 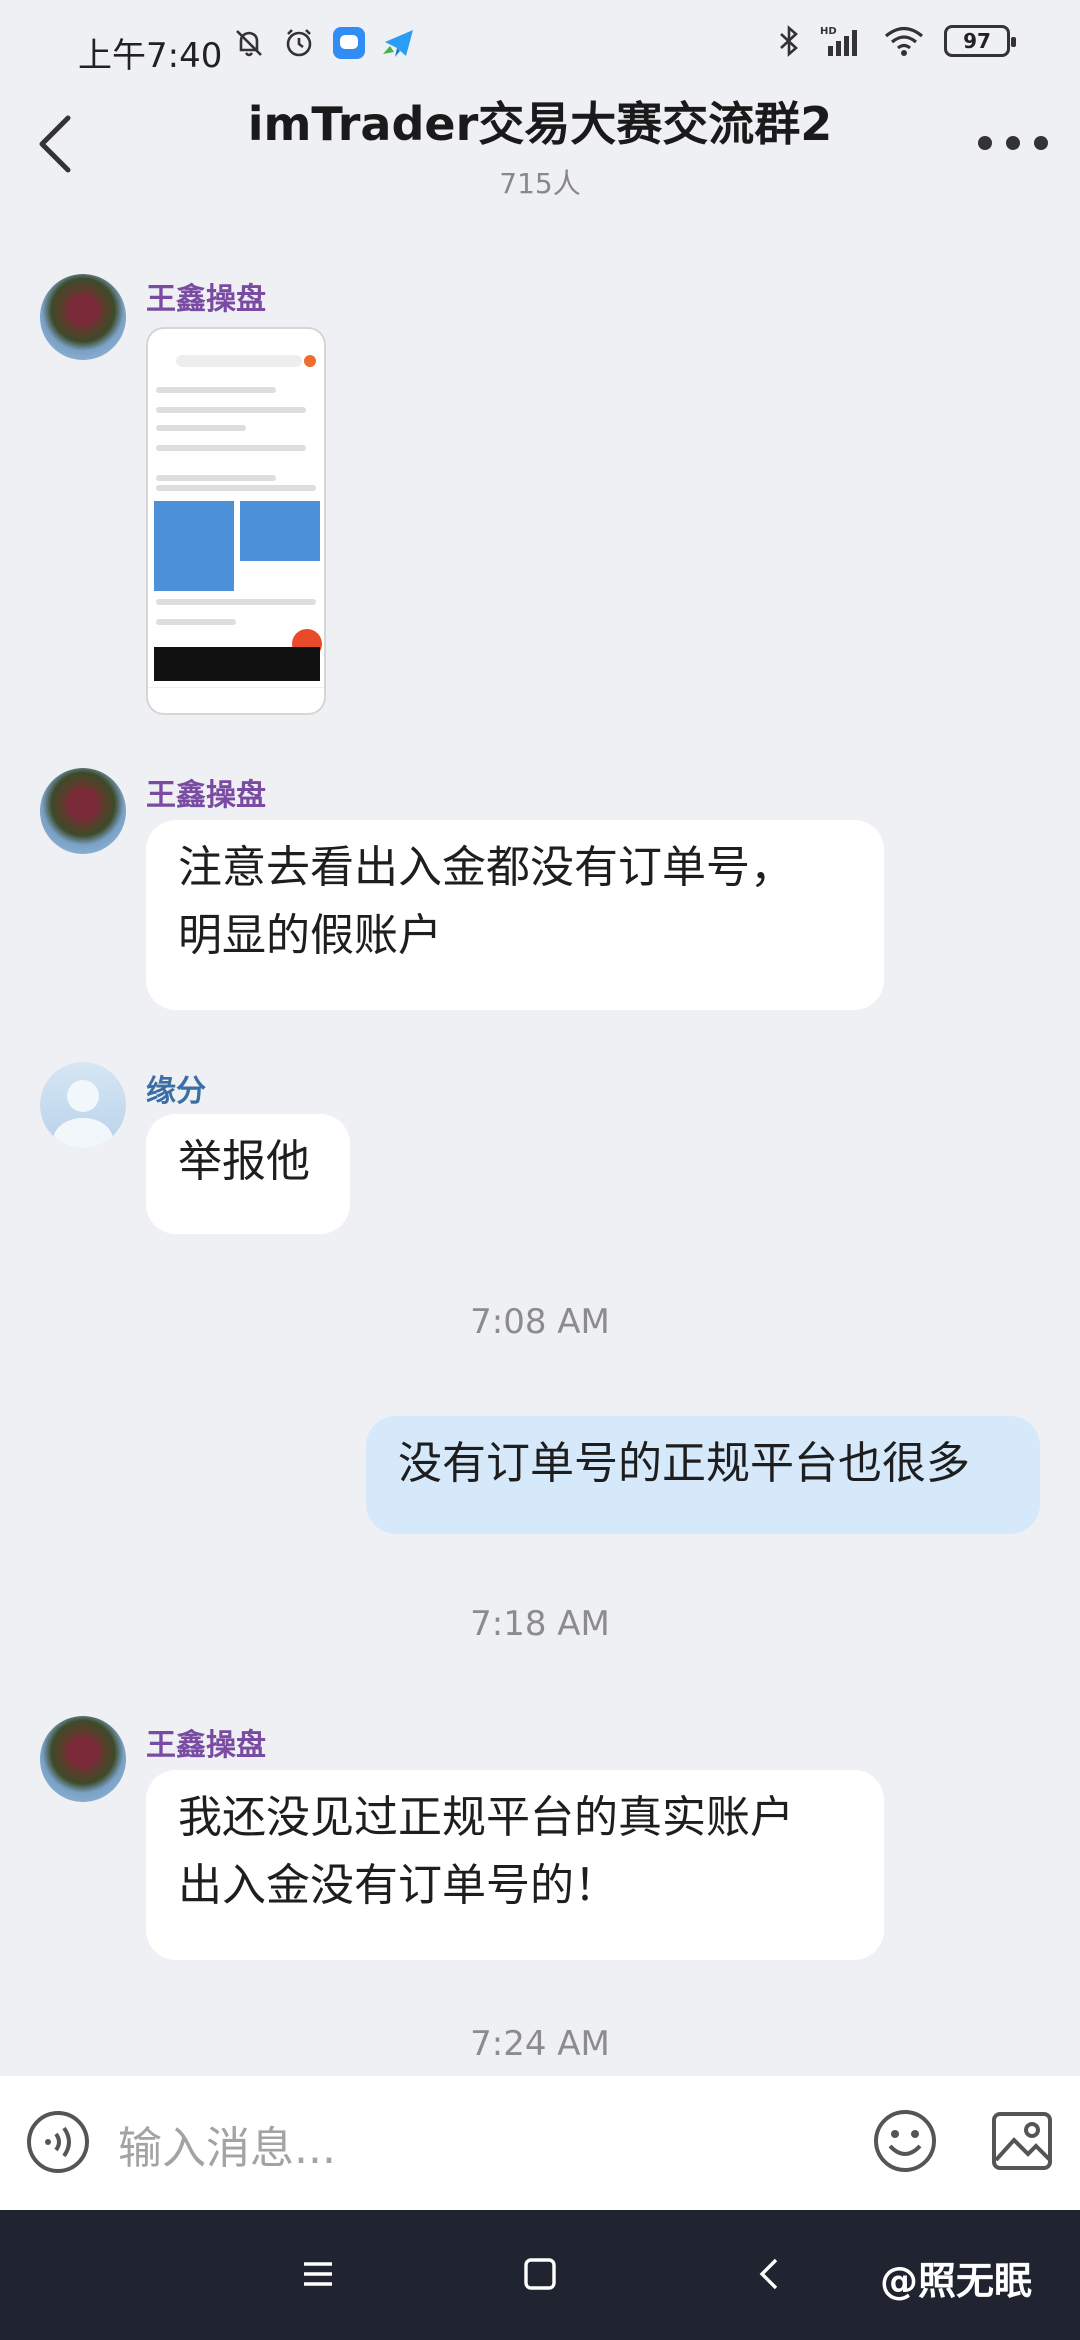 I want to click on timestamp: 7:18 AM, so click(x=540, y=1624).